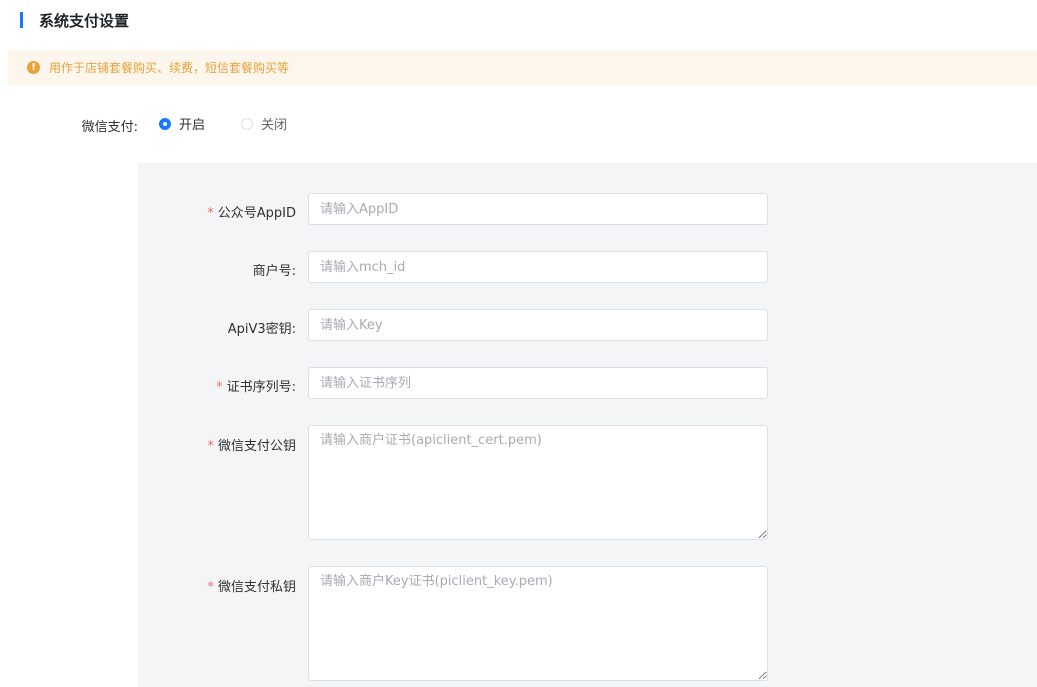 The width and height of the screenshot is (1037, 687). I want to click on apiv3-key-input, so click(538, 325).